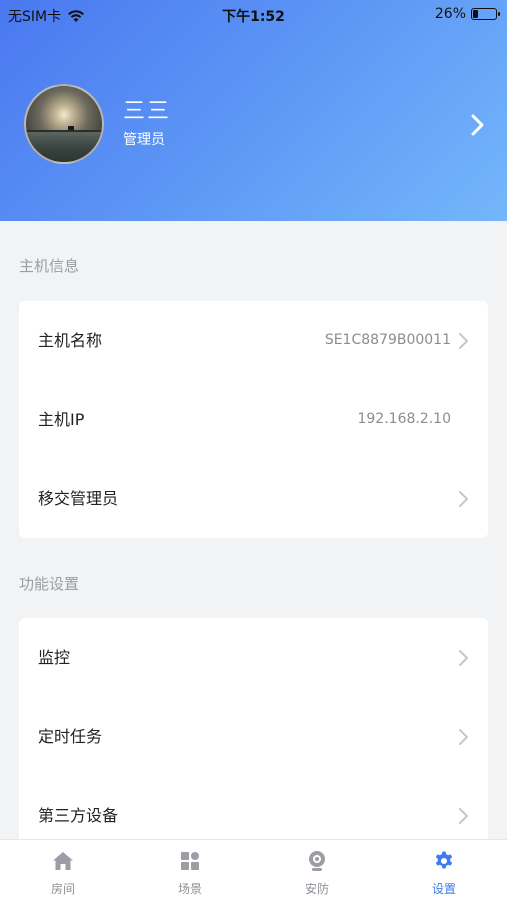 This screenshot has width=507, height=901. I want to click on row-monitoring: 监控, so click(253, 657).